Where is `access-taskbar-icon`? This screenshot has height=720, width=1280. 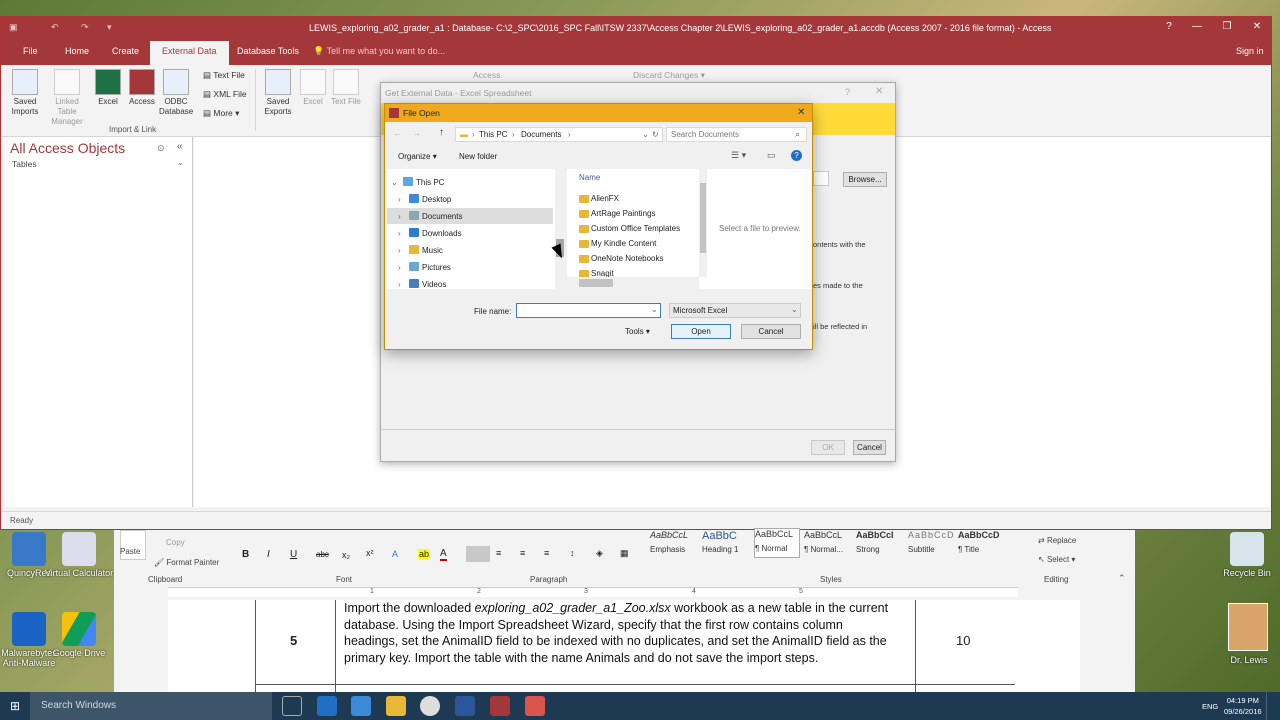 access-taskbar-icon is located at coordinates (500, 706).